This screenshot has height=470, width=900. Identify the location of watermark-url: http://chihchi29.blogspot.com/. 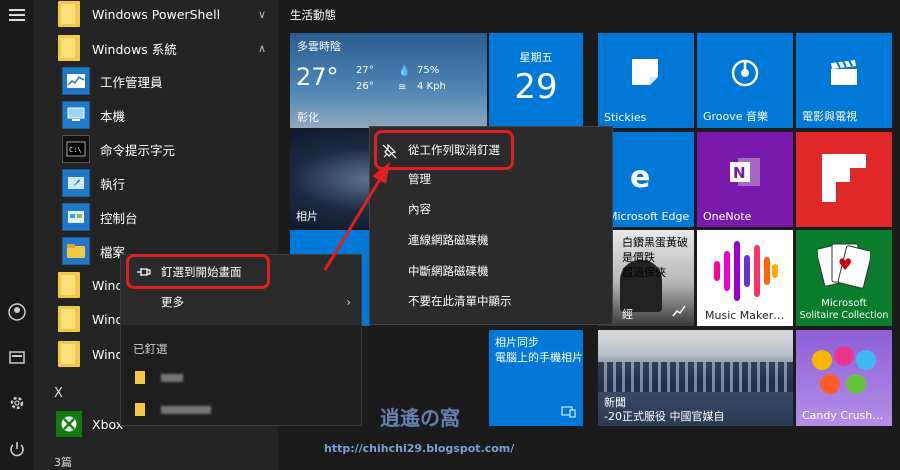
(419, 448).